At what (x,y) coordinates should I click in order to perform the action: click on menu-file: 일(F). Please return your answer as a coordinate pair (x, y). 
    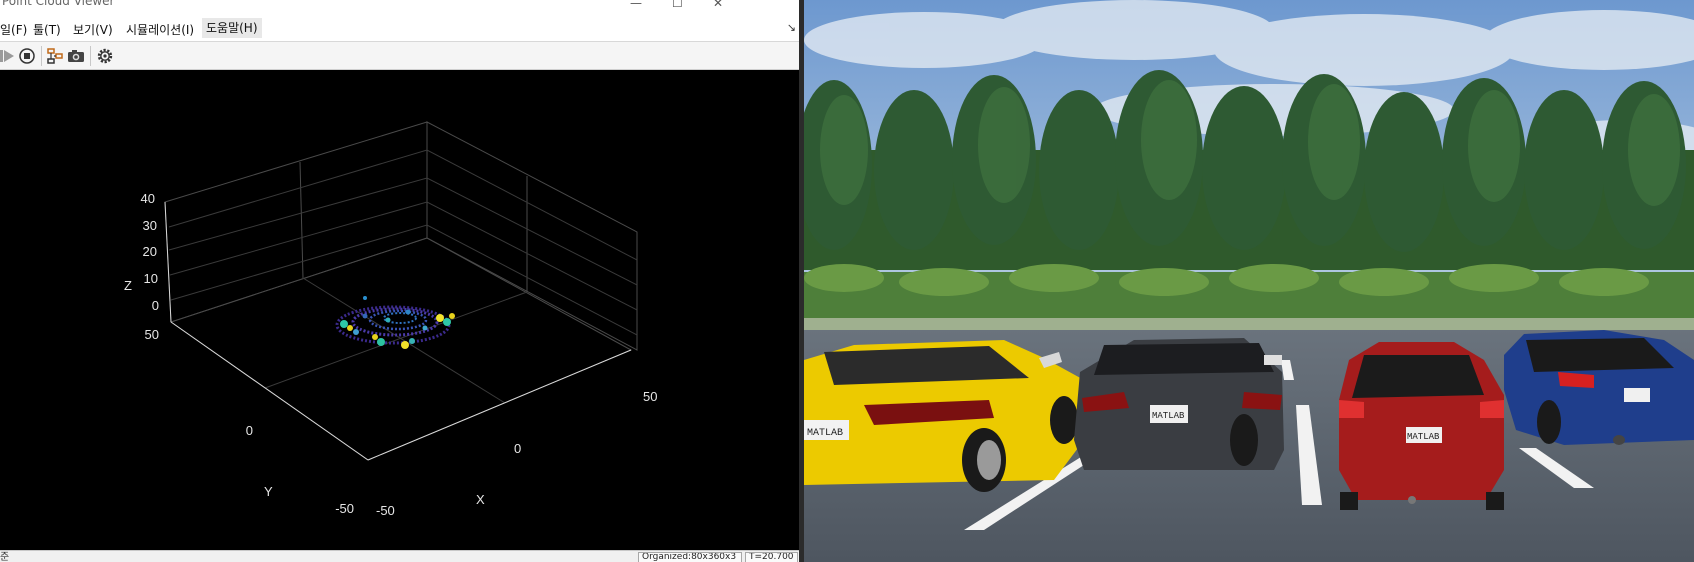
    Looking at the image, I should click on (13, 29).